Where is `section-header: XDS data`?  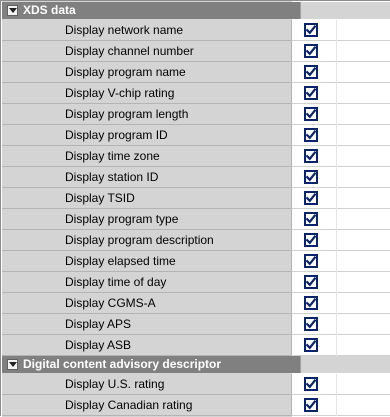 section-header: XDS data is located at coordinates (196, 10).